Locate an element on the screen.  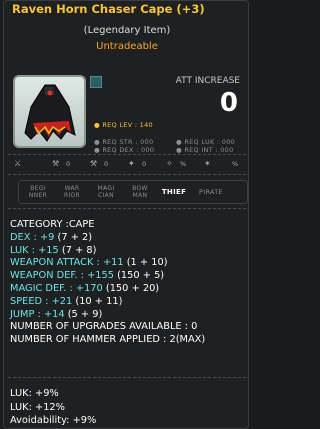
req-luk: ● REQ LUK : 000 is located at coordinates (206, 142).